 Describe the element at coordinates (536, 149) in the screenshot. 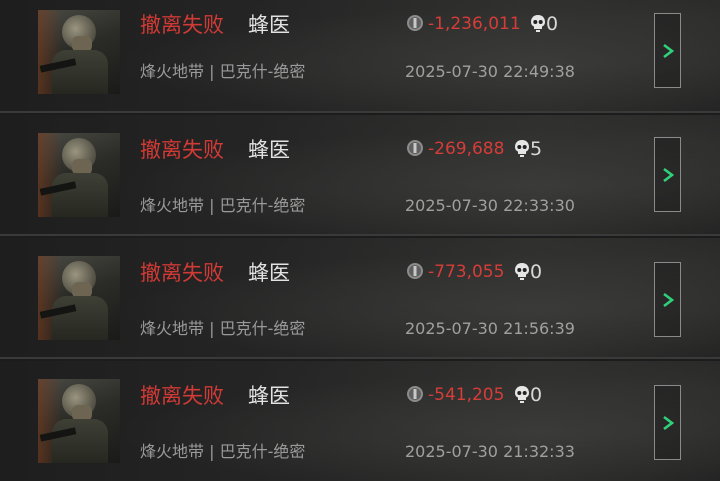

I see `kill-count: 5` at that location.